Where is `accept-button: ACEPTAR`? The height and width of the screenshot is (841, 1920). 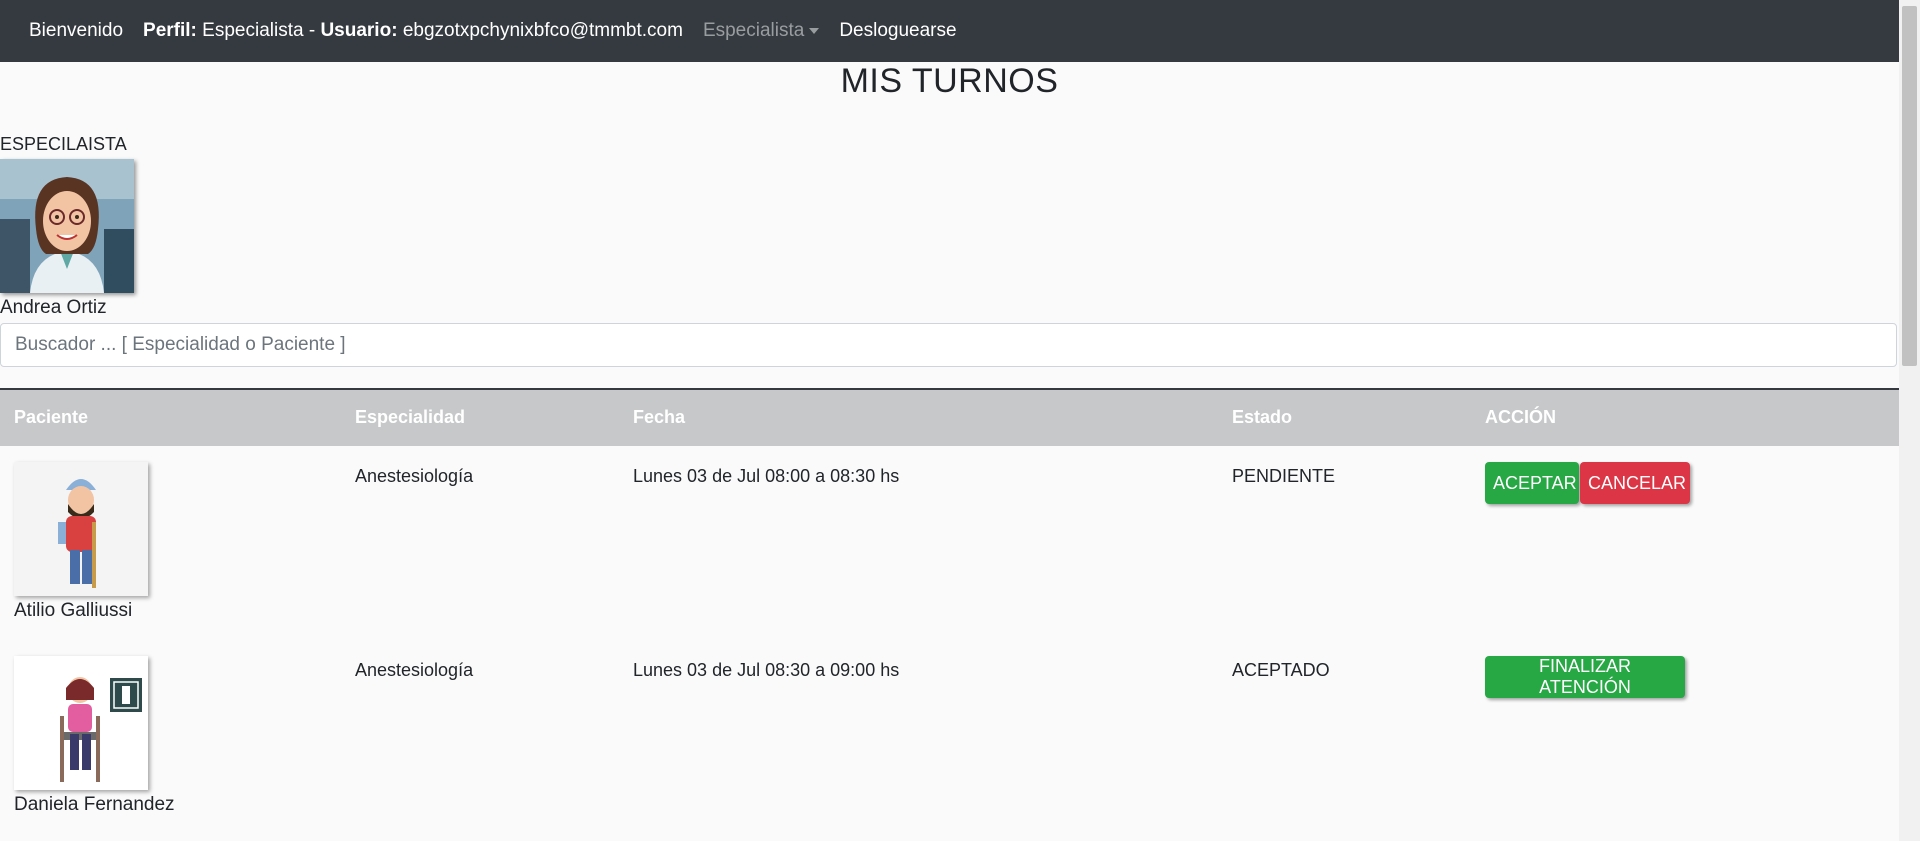
accept-button: ACEPTAR is located at coordinates (1532, 483).